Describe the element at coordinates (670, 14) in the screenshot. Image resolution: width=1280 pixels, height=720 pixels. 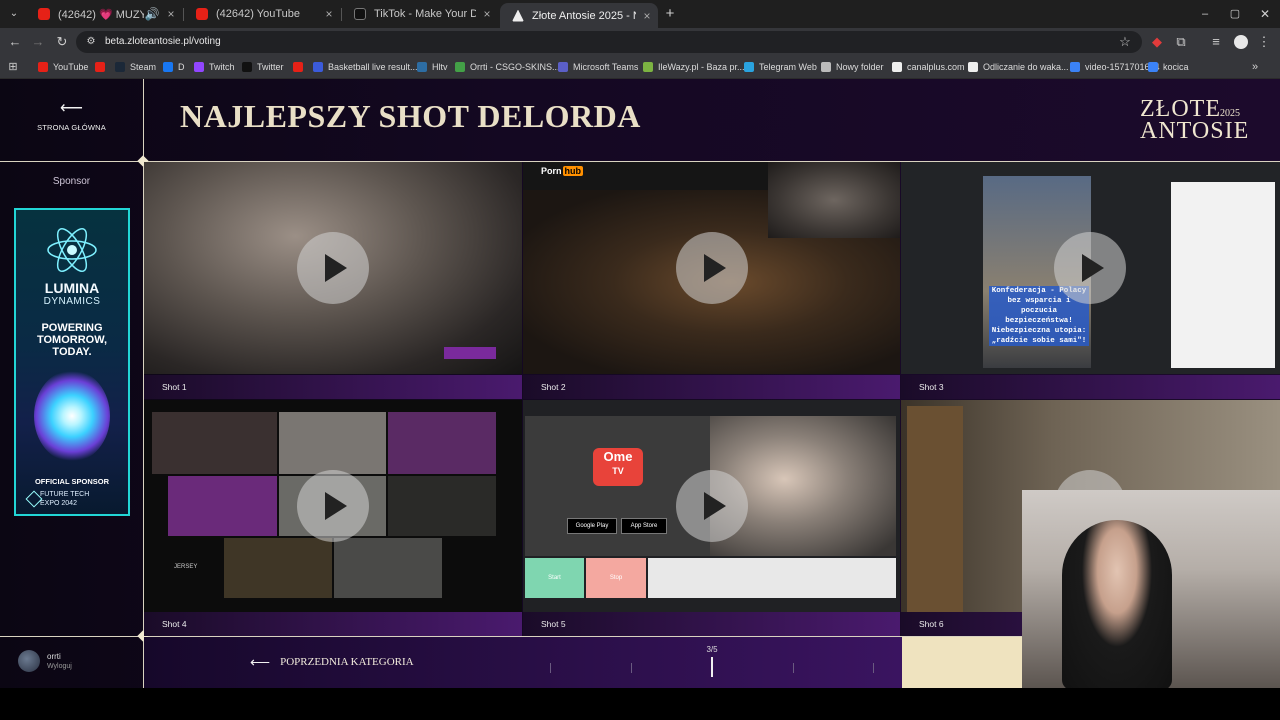
I see `new-tab-icon: +` at that location.